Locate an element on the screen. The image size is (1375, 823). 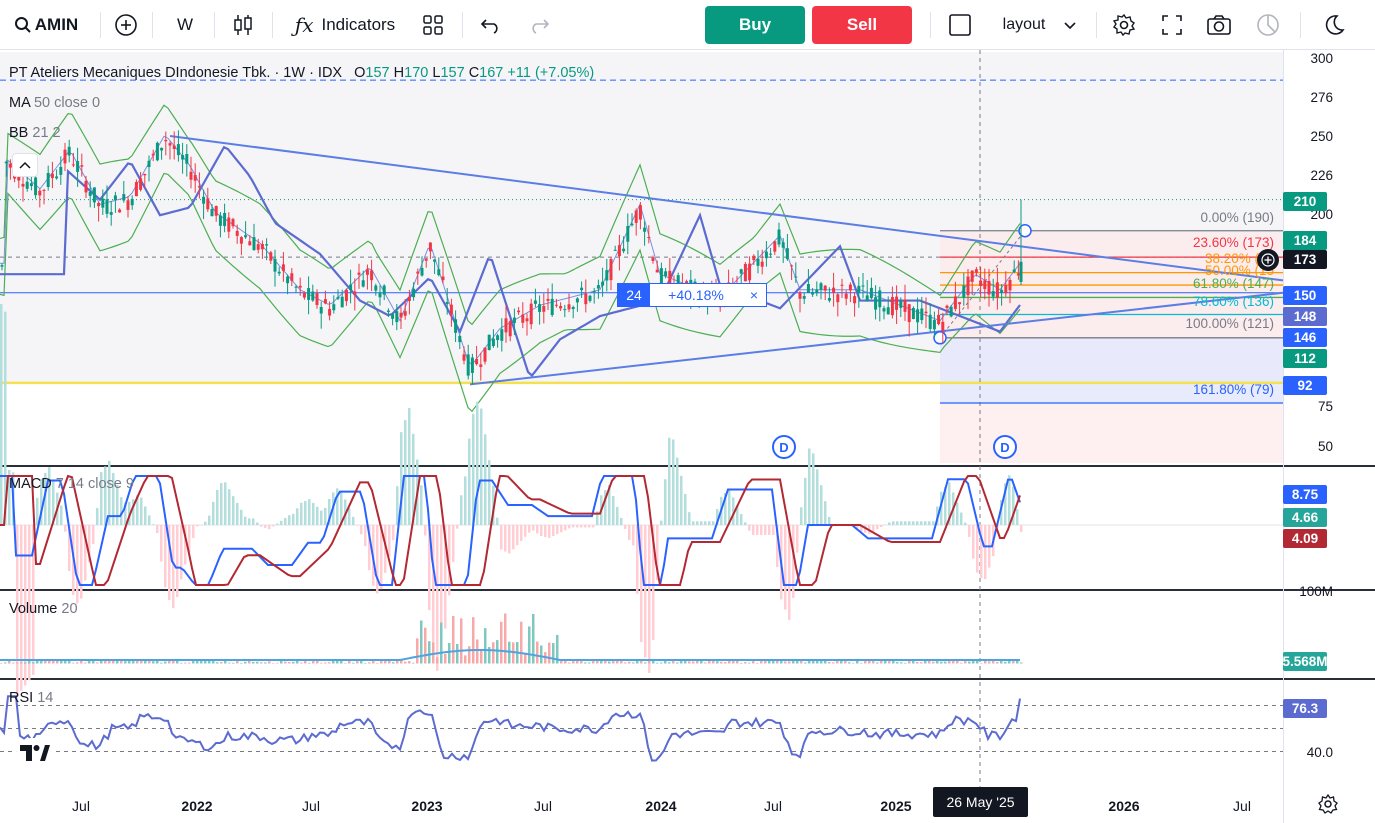
macd-legend: MACD 7 14 close 9 is located at coordinates (71, 484).